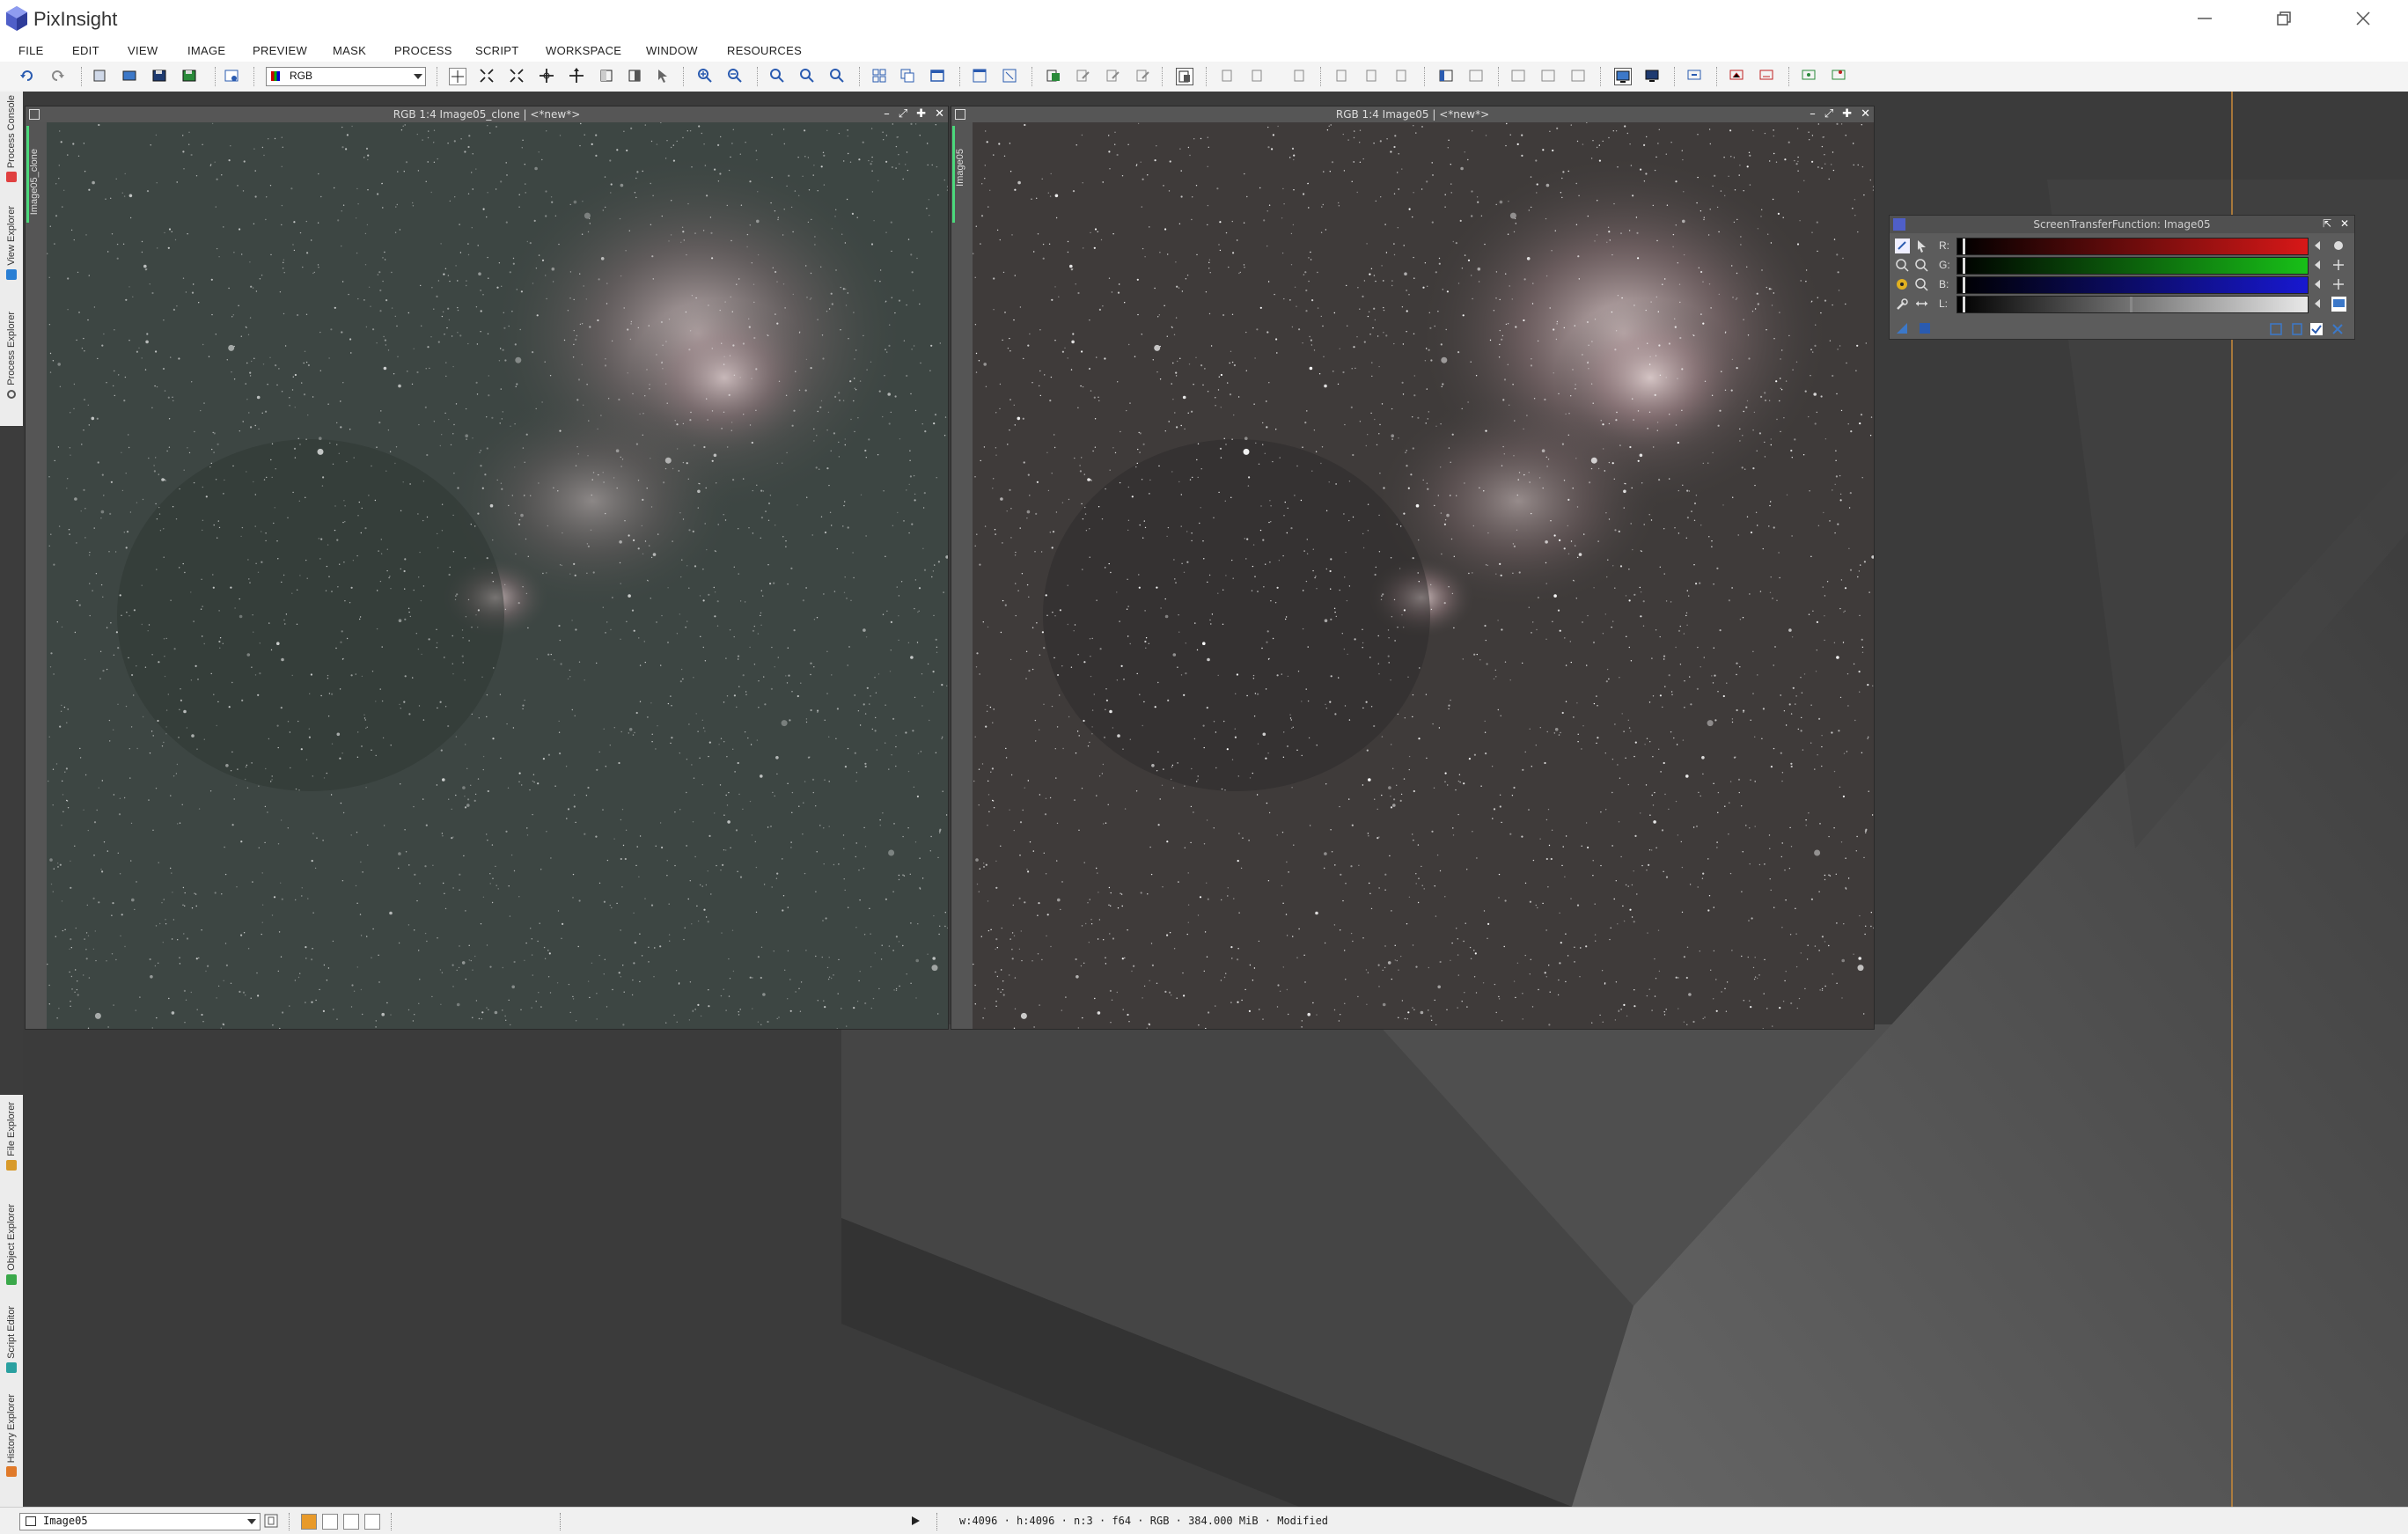 The height and width of the screenshot is (1534, 2408). What do you see at coordinates (487, 76) in the screenshot?
I see `zoom-fit-icon` at bounding box center [487, 76].